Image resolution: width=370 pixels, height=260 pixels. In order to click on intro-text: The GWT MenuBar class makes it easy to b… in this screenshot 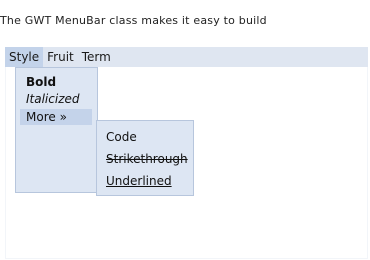, I will do `click(133, 20)`.